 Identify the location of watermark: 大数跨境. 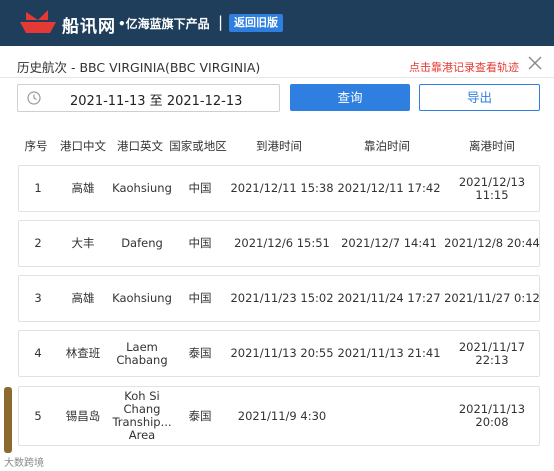
(24, 463).